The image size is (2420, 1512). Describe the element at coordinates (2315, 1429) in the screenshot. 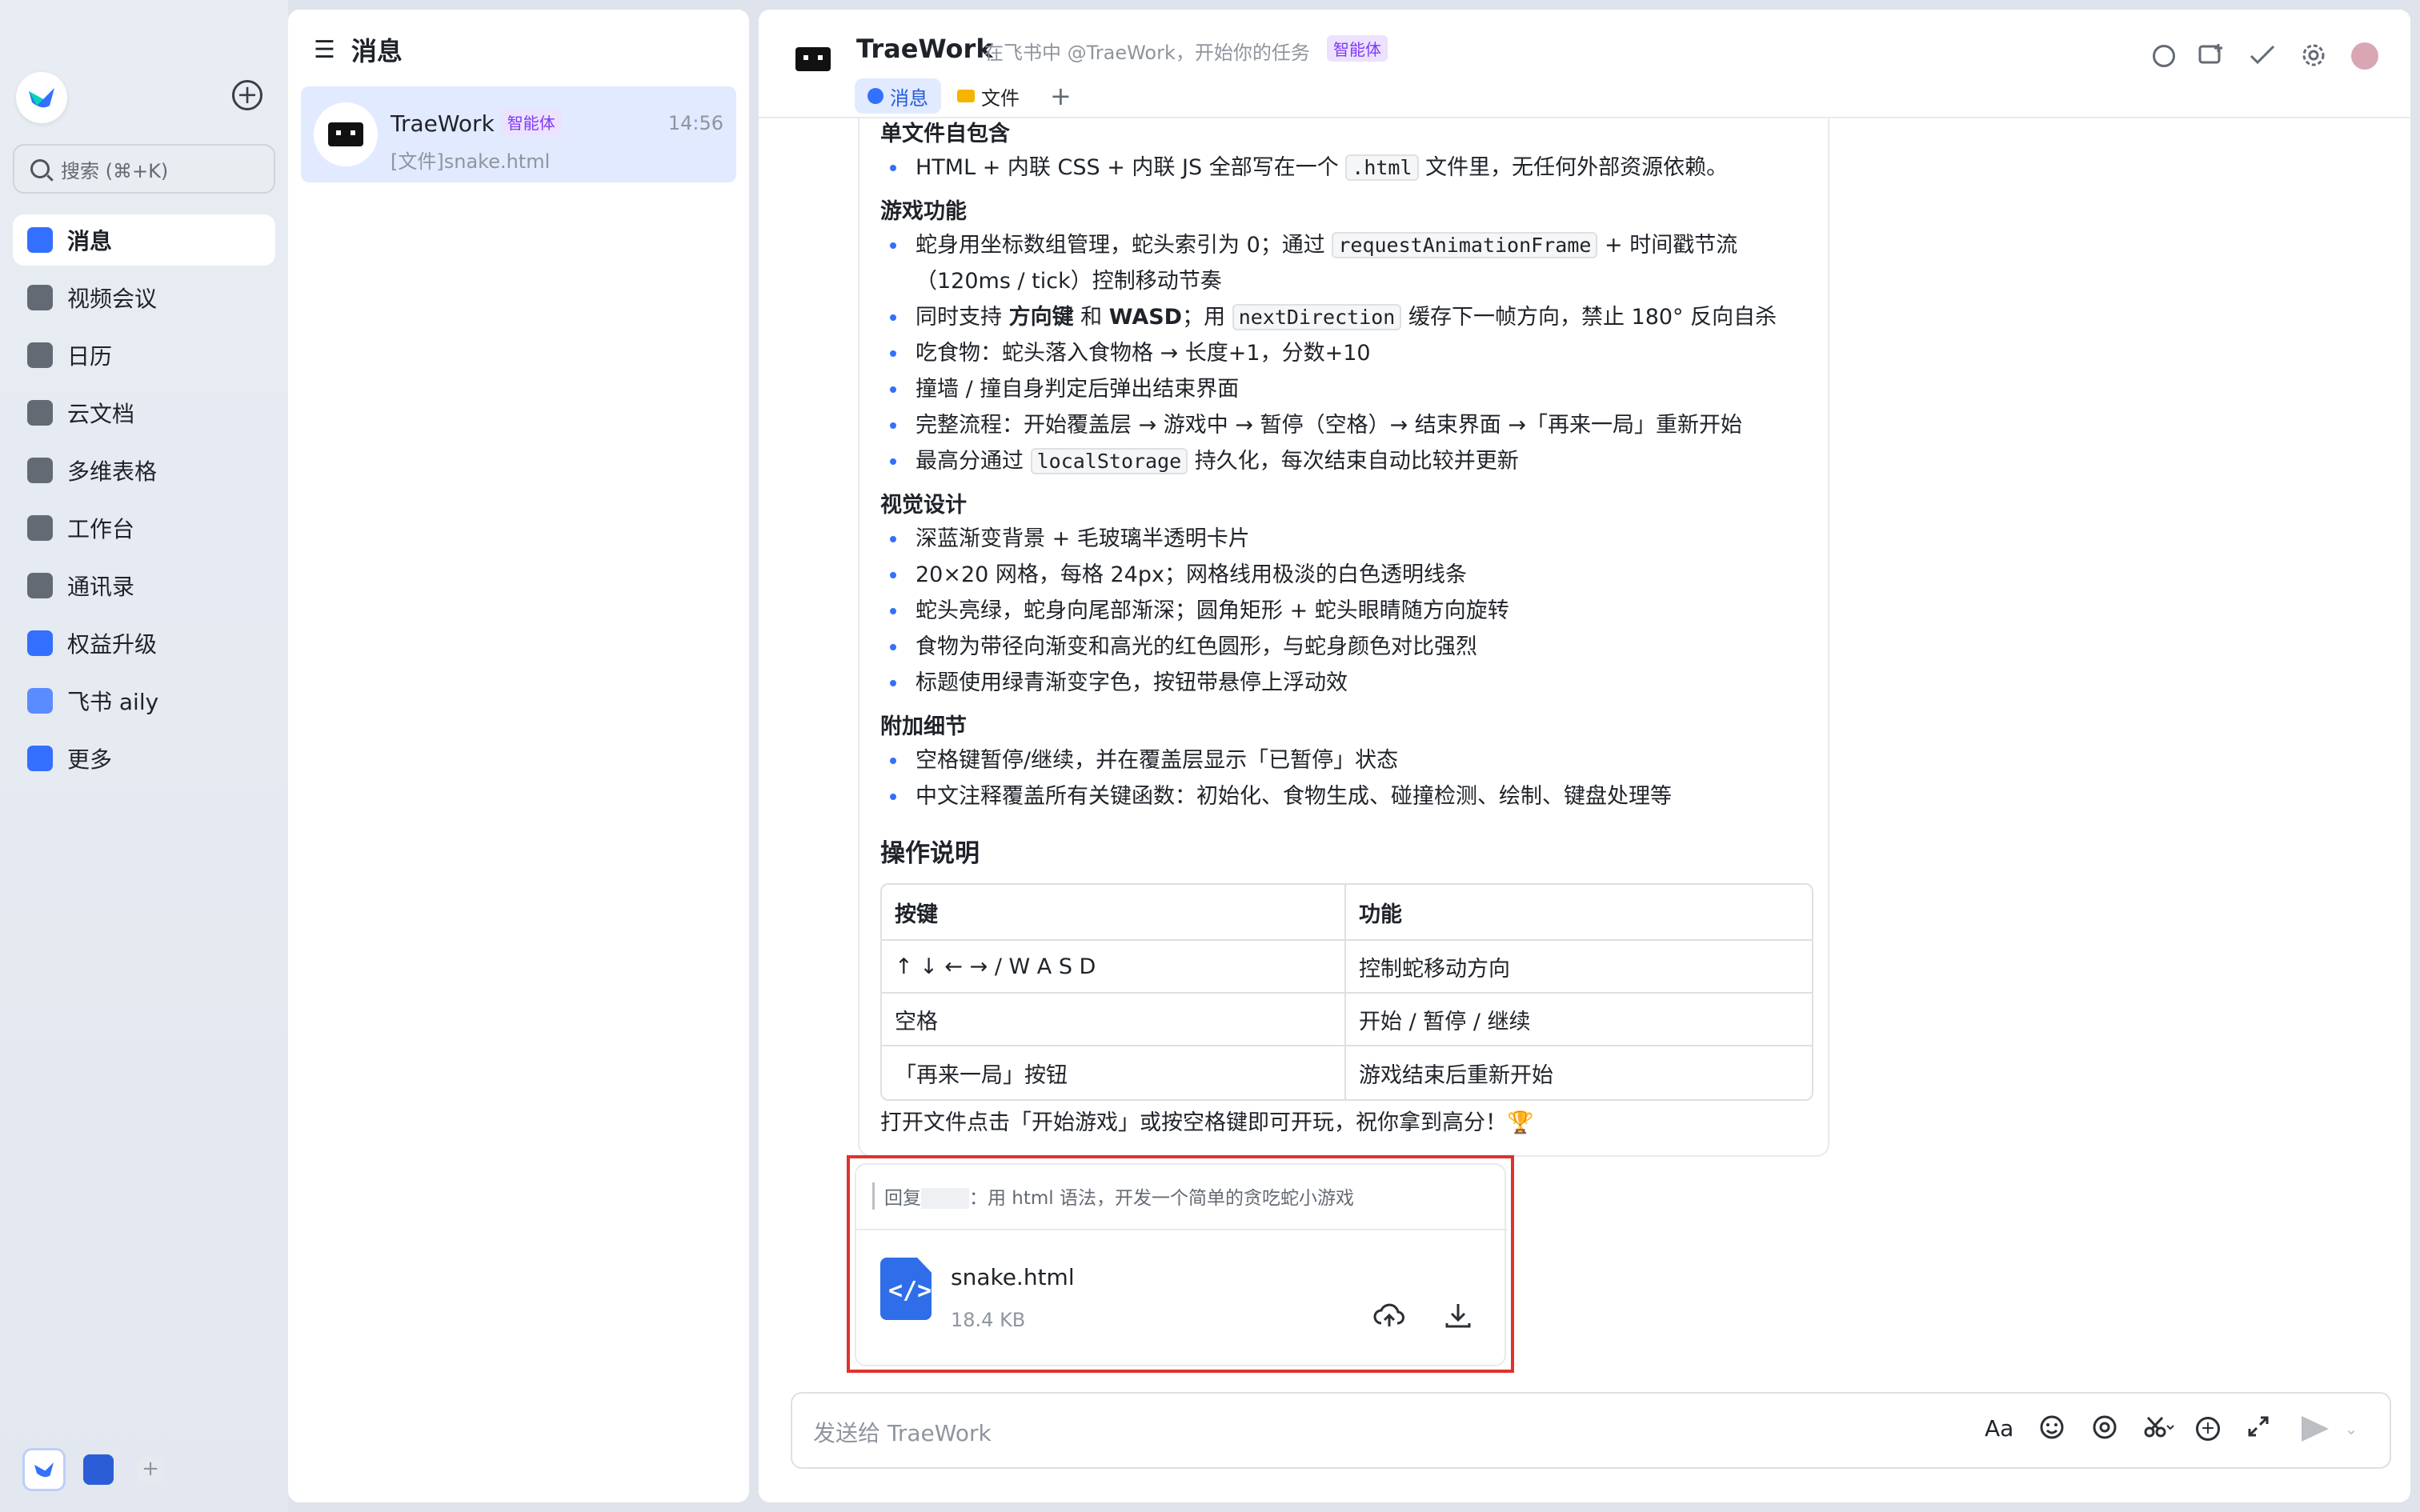

I see `send-icon` at that location.